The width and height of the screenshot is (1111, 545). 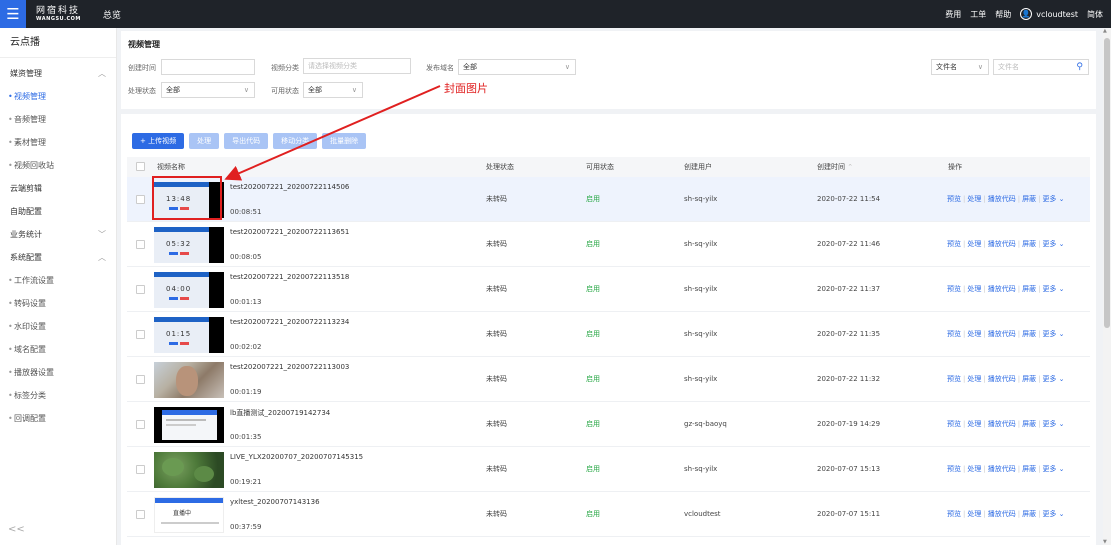 I want to click on video-name: test202007221_20200722113234, so click(x=289, y=322).